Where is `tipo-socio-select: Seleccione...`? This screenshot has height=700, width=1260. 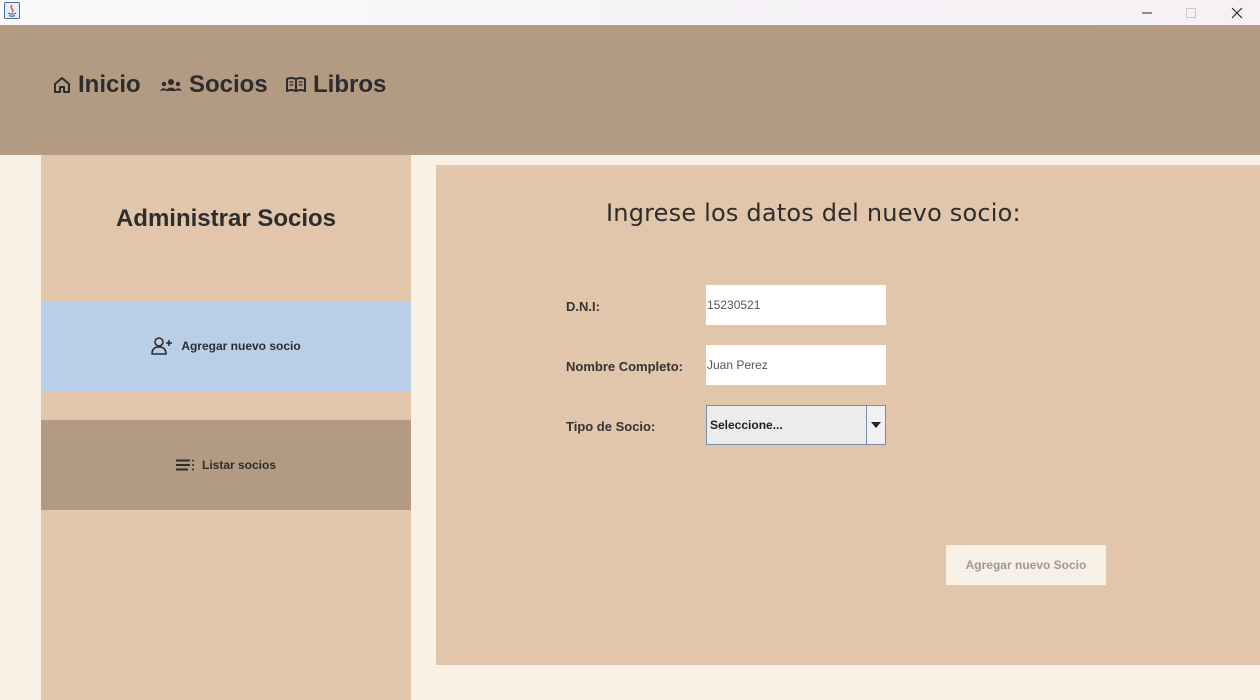 tipo-socio-select: Seleccione... is located at coordinates (796, 425).